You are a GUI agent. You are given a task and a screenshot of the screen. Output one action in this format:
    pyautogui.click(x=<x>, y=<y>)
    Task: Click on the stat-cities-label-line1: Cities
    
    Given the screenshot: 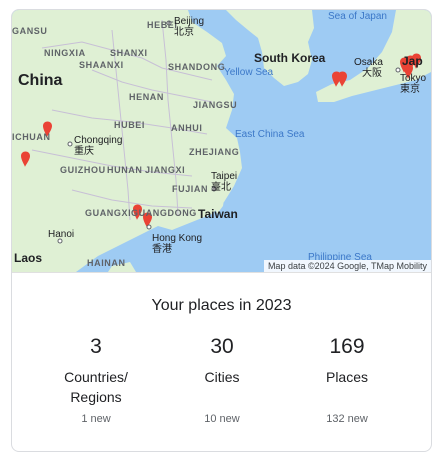 What is the action you would take?
    pyautogui.click(x=222, y=377)
    